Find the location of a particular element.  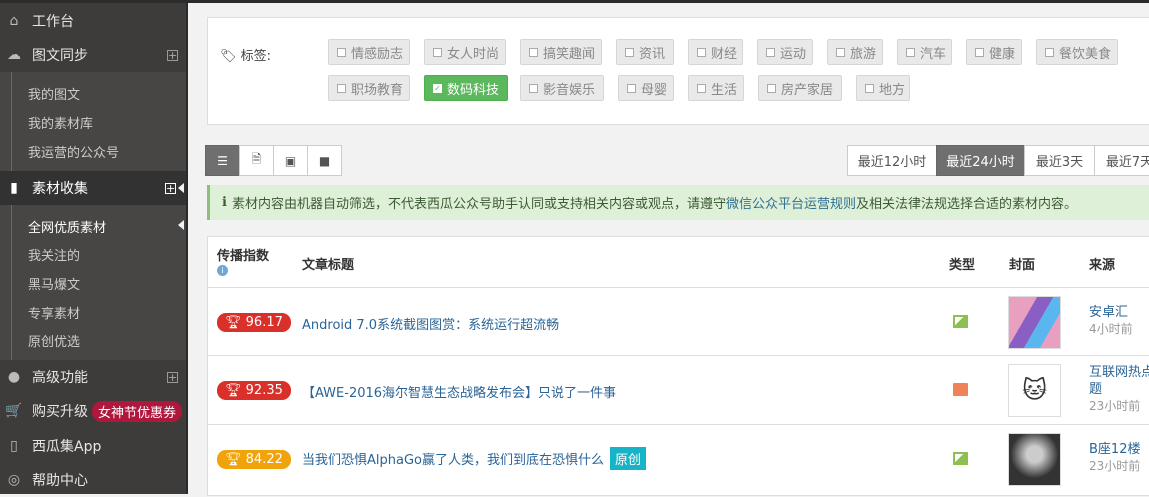

video-view-button: ■ is located at coordinates (324, 160).